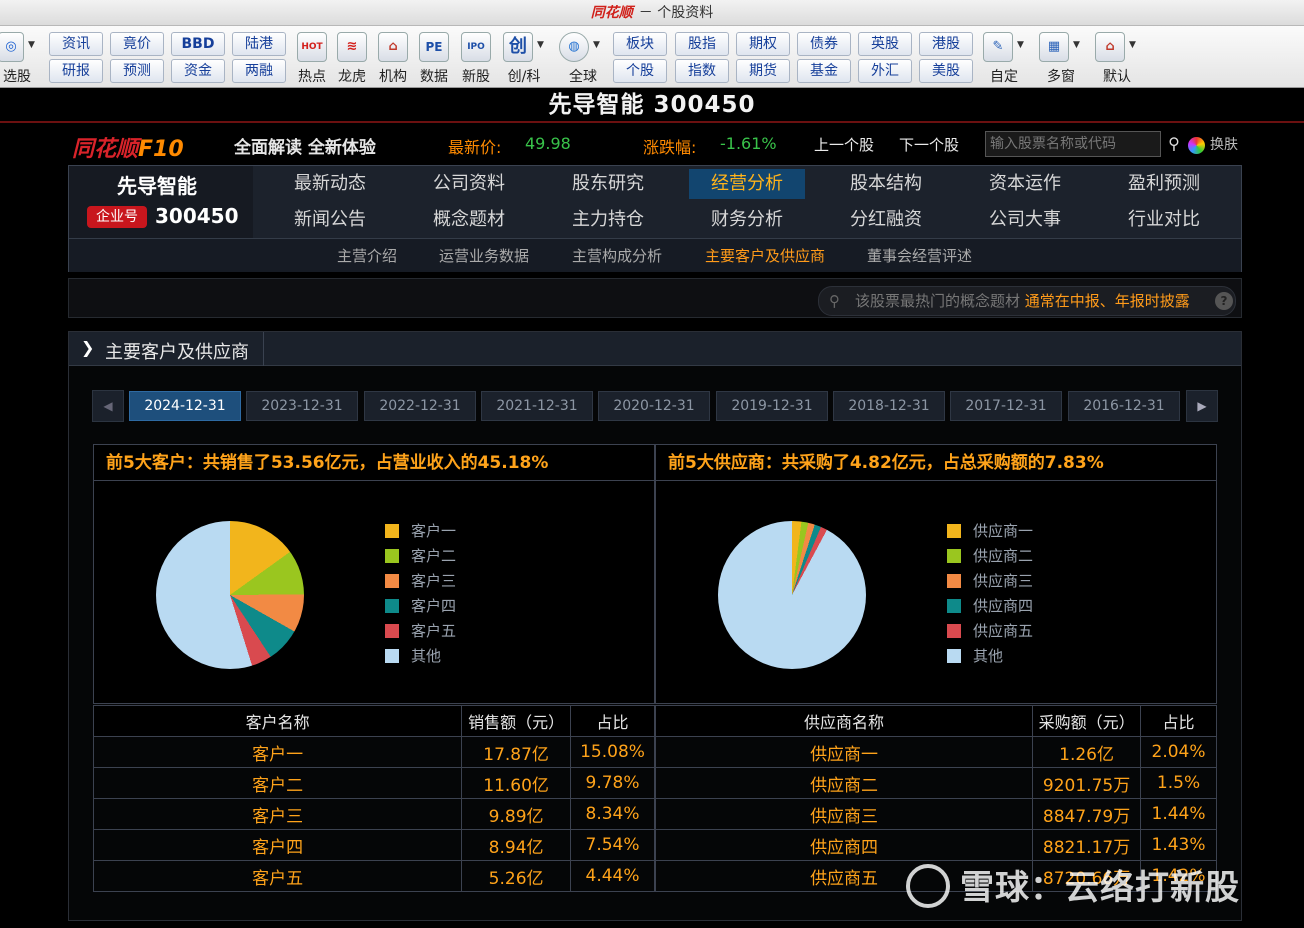 Image resolution: width=1304 pixels, height=928 pixels. What do you see at coordinates (434, 76) in the screenshot?
I see `data-button: 数据` at bounding box center [434, 76].